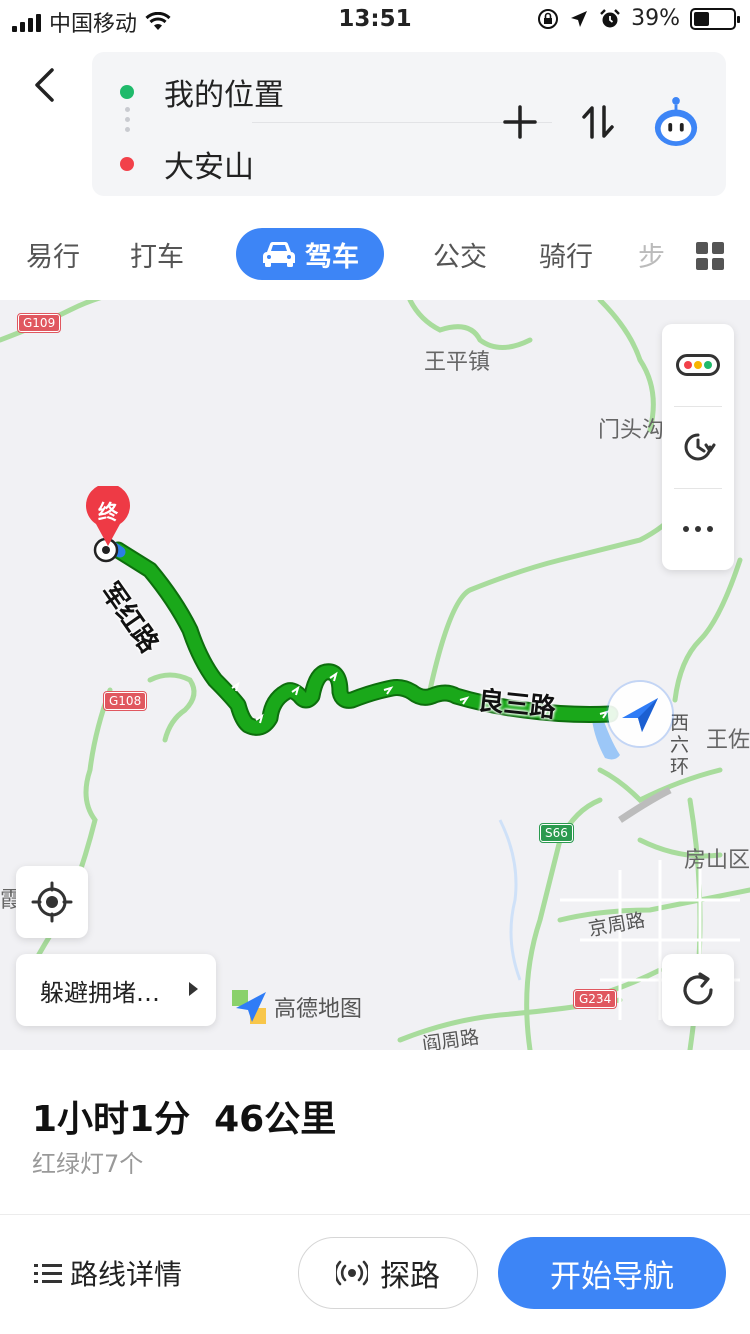 The height and width of the screenshot is (1334, 750). I want to click on tab-bike: 骑行, so click(566, 254).